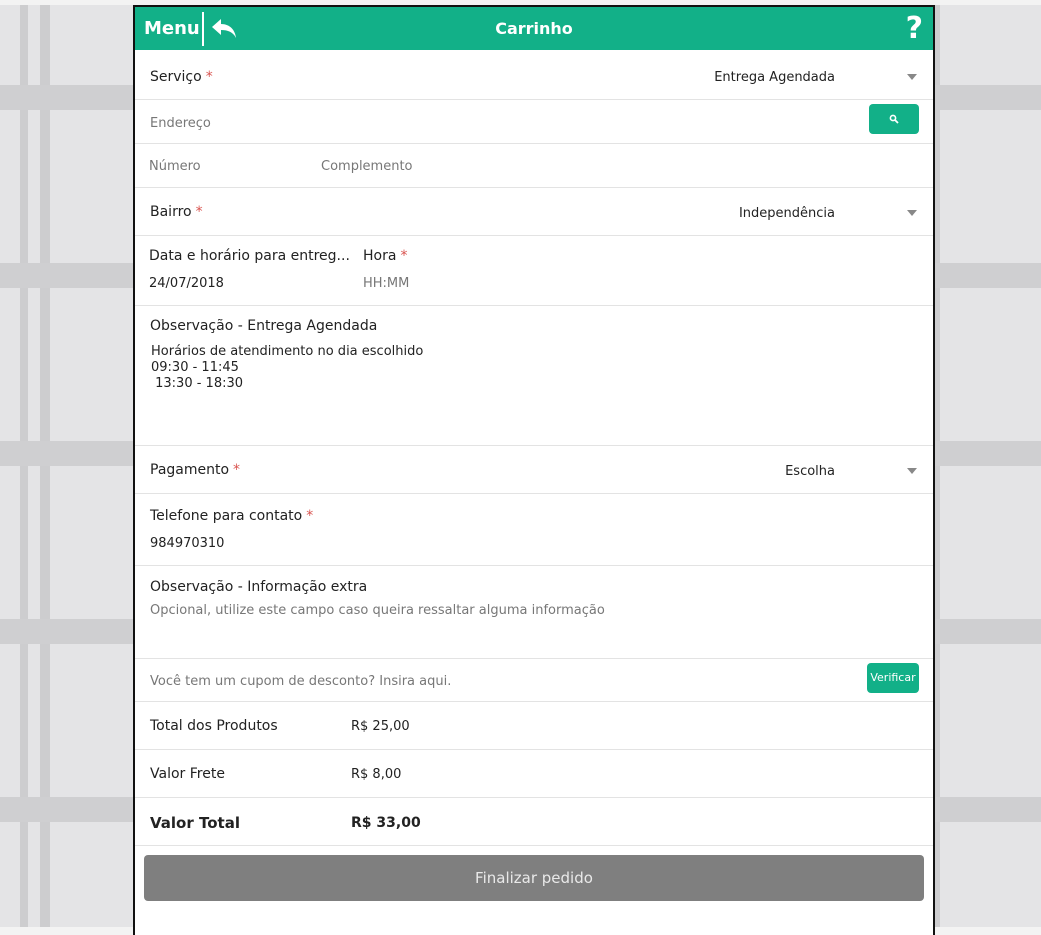 The width and height of the screenshot is (1041, 935). What do you see at coordinates (534, 822) in the screenshot?
I see `valor-total-row: Valor Total R$ 33,00` at bounding box center [534, 822].